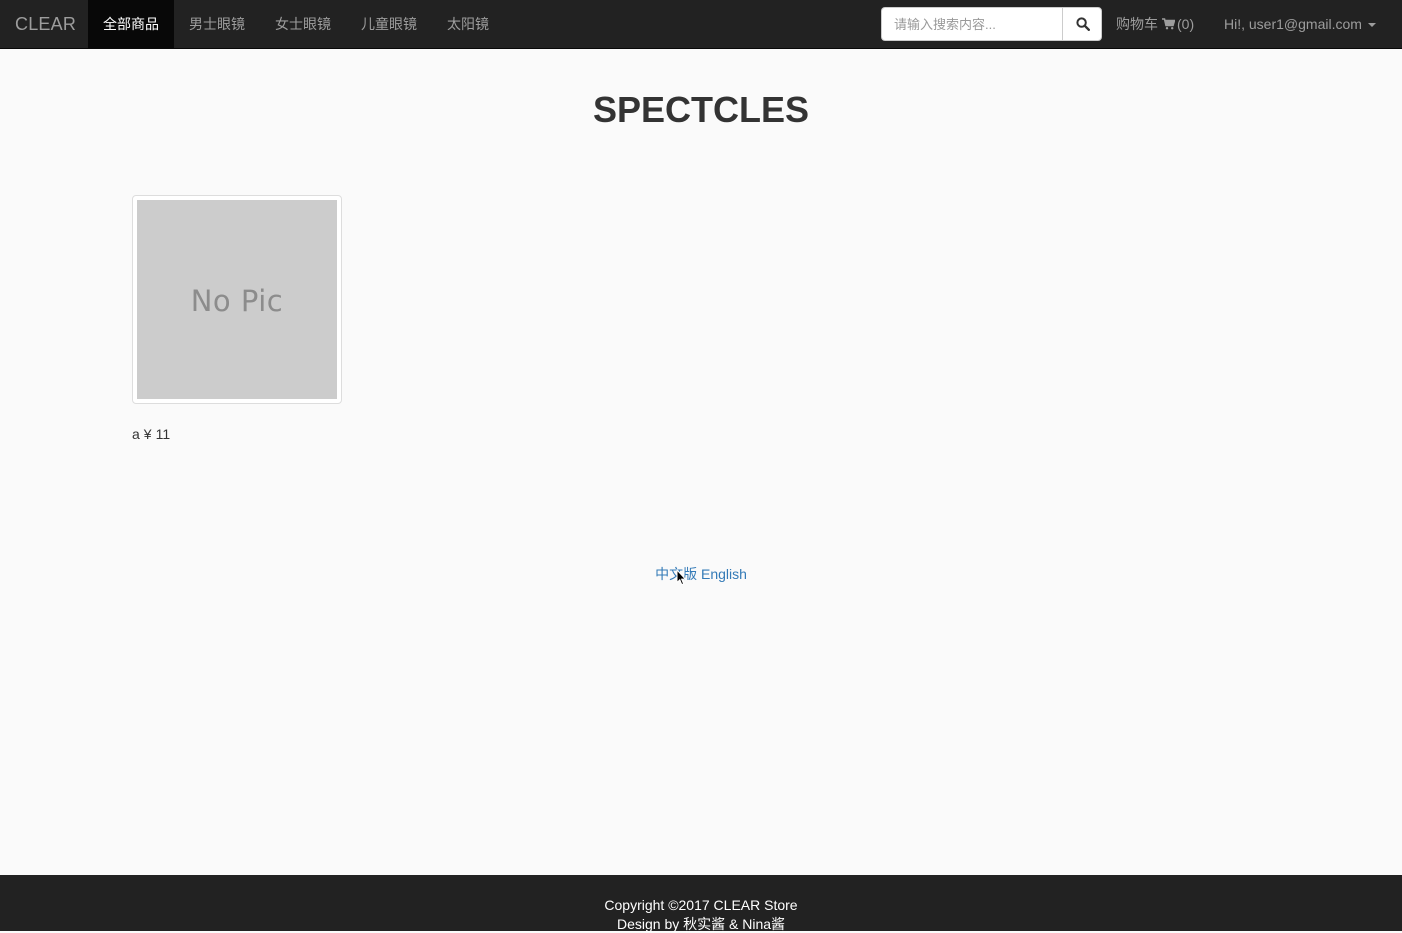  Describe the element at coordinates (131, 24) in the screenshot. I see `nav-item-all-products: 全部商品` at that location.